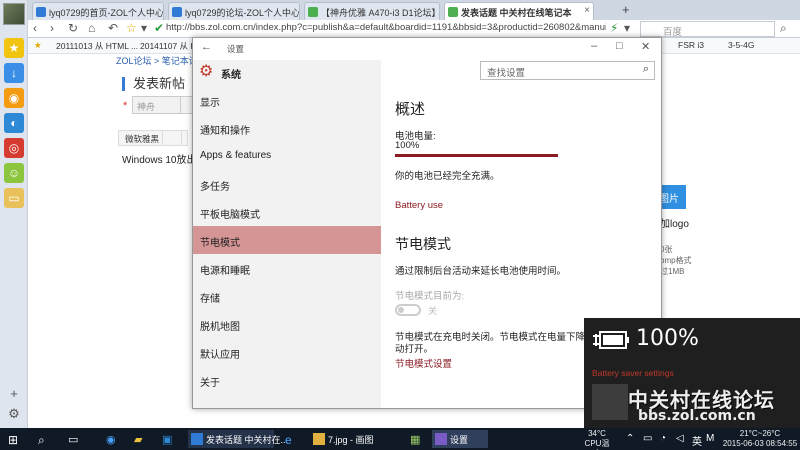  What do you see at coordinates (419, 205) in the screenshot?
I see `battery-use-link: Battery use` at bounding box center [419, 205].